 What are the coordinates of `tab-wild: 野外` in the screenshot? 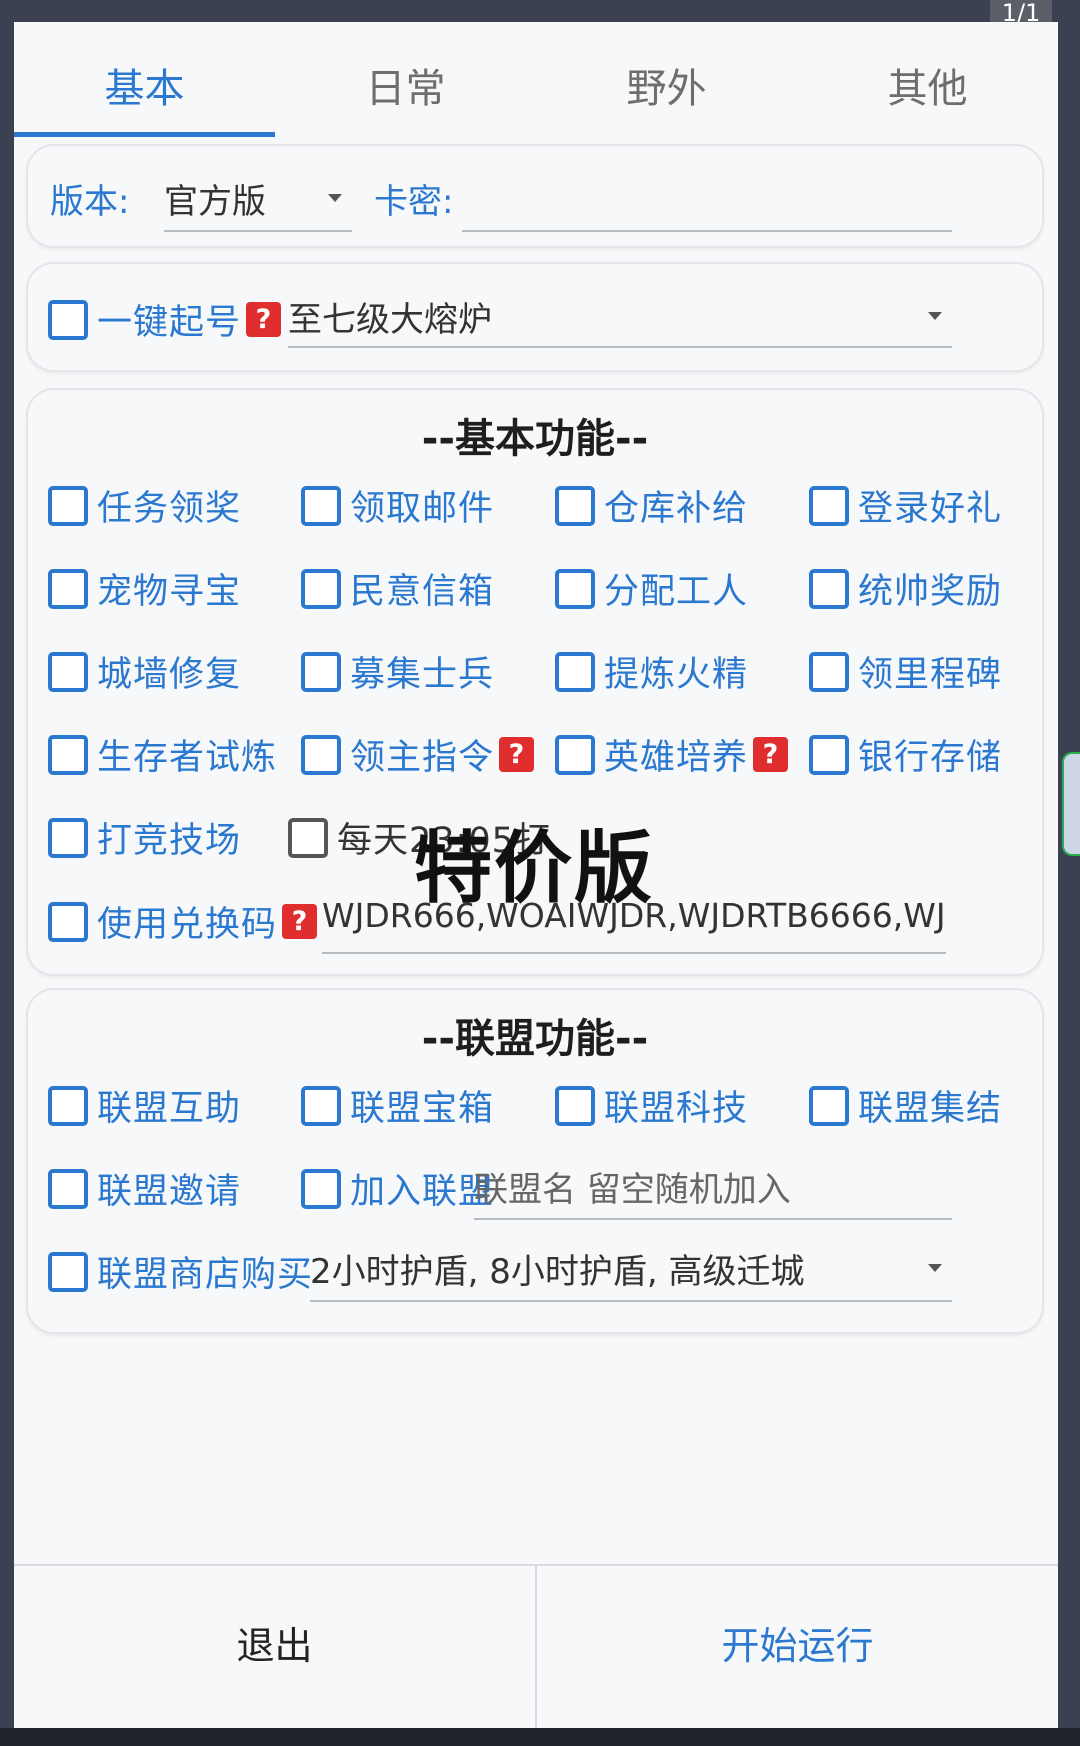 It's located at (666, 79).